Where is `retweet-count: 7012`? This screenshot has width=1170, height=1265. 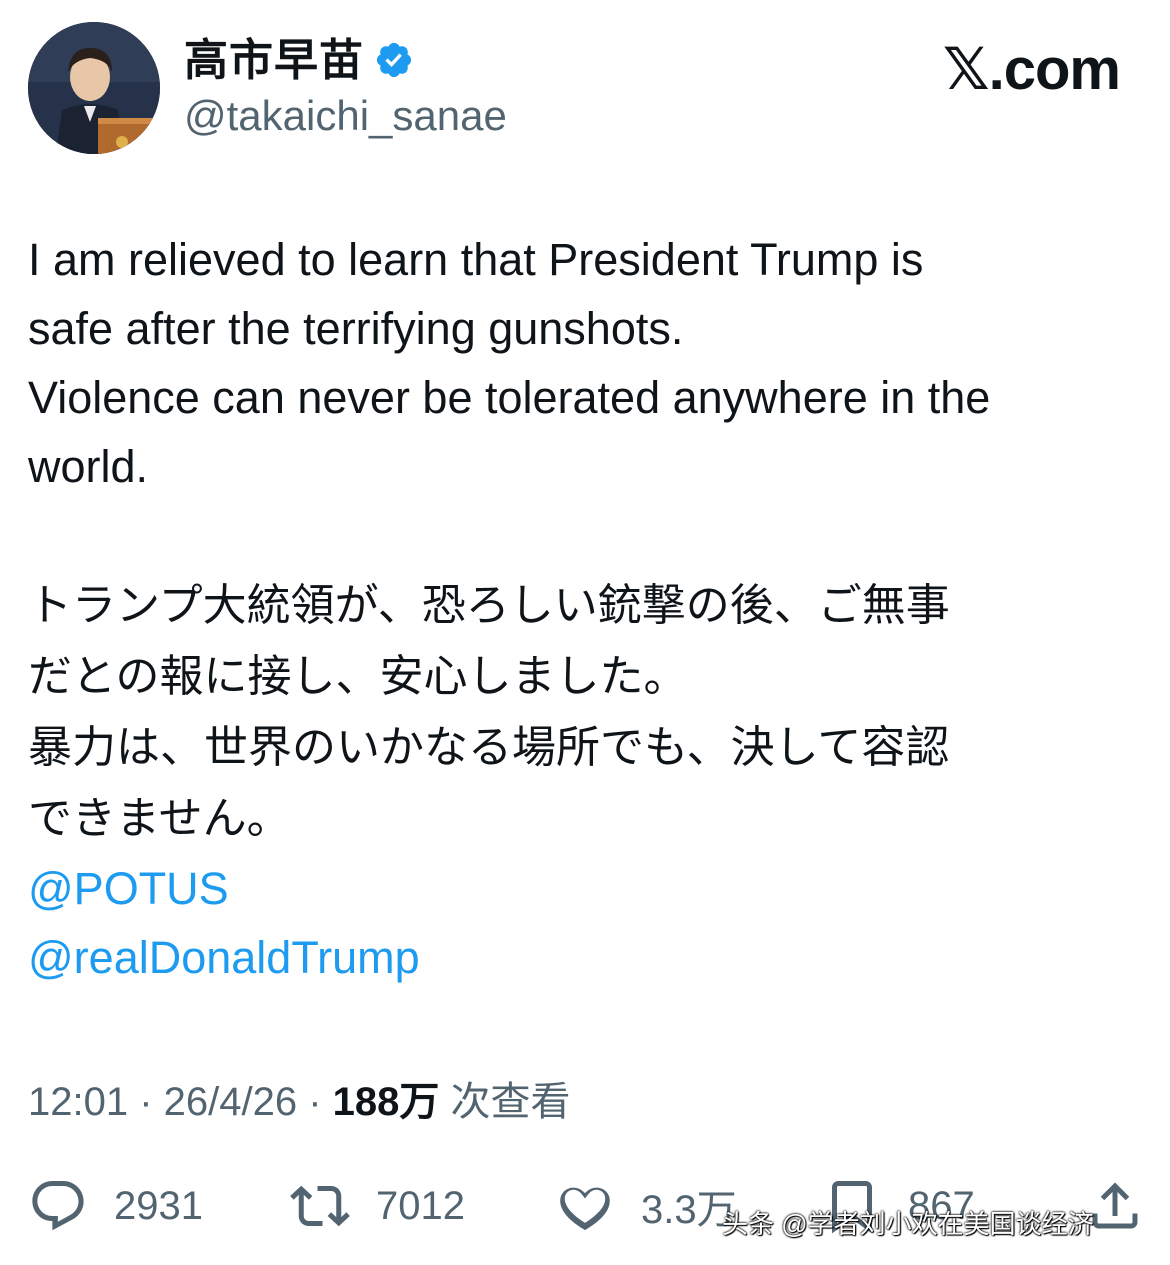
retweet-count: 7012 is located at coordinates (420, 1205).